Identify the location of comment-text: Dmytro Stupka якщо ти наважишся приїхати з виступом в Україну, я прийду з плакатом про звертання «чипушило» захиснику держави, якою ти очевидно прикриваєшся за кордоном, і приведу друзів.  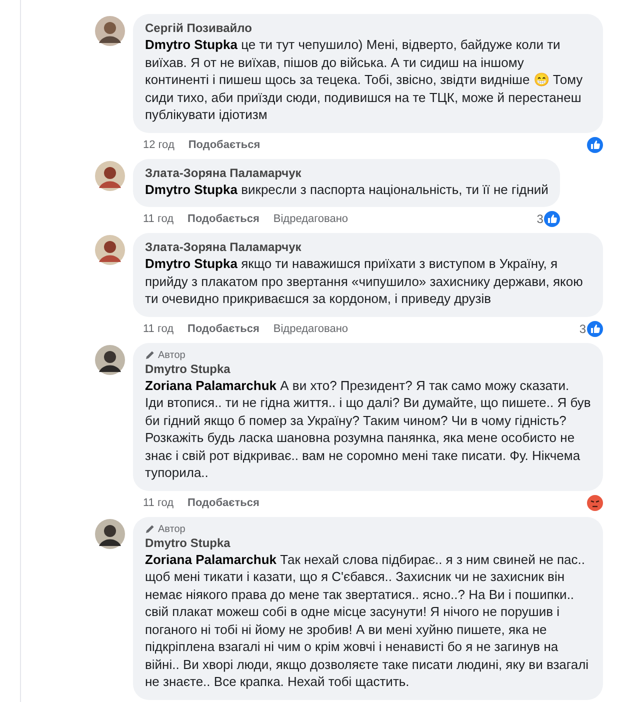
(364, 281).